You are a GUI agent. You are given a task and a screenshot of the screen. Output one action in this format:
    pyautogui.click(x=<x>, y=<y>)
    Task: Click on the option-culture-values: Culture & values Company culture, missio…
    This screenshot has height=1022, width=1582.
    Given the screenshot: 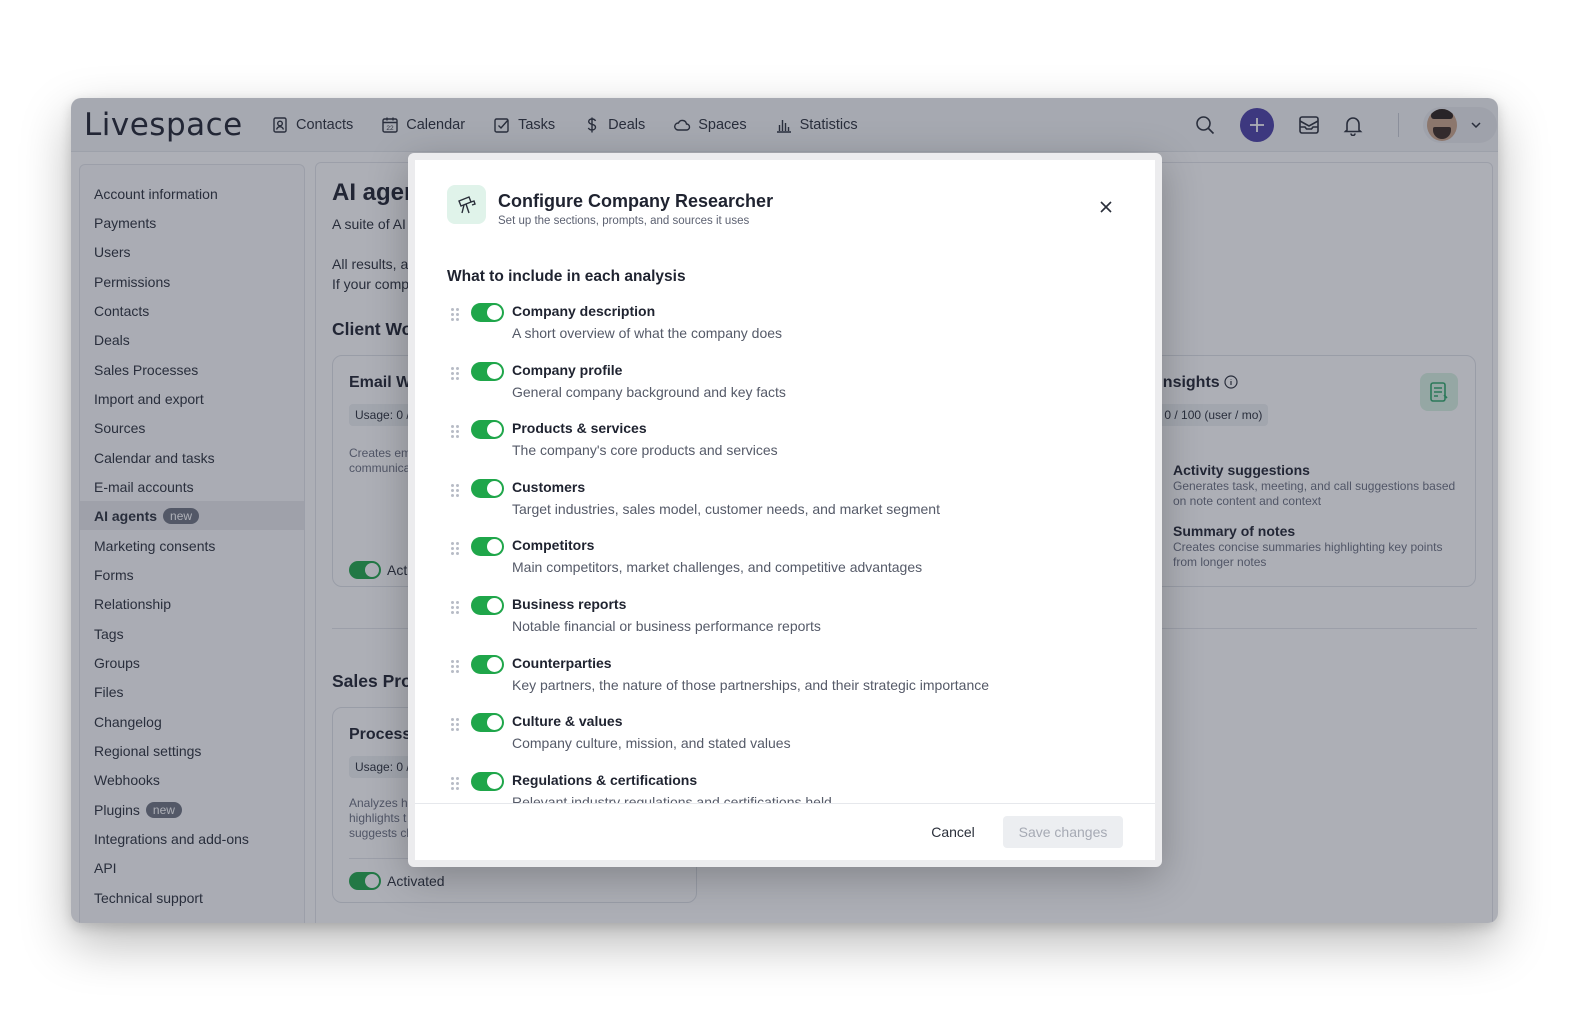 What is the action you would take?
    pyautogui.click(x=787, y=737)
    